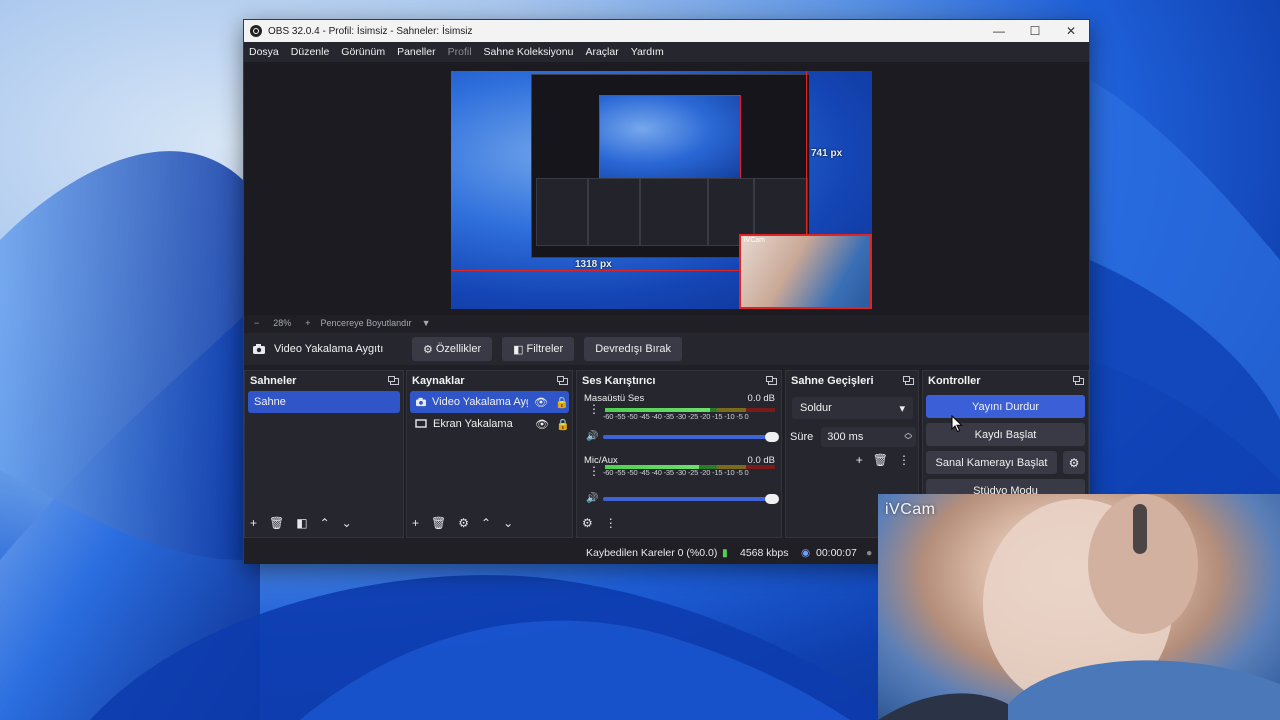 The image size is (1280, 720). What do you see at coordinates (666, 323) in the screenshot?
I see `zoom-bar: − 28% + Pencereye Boyutlandır ▼` at bounding box center [666, 323].